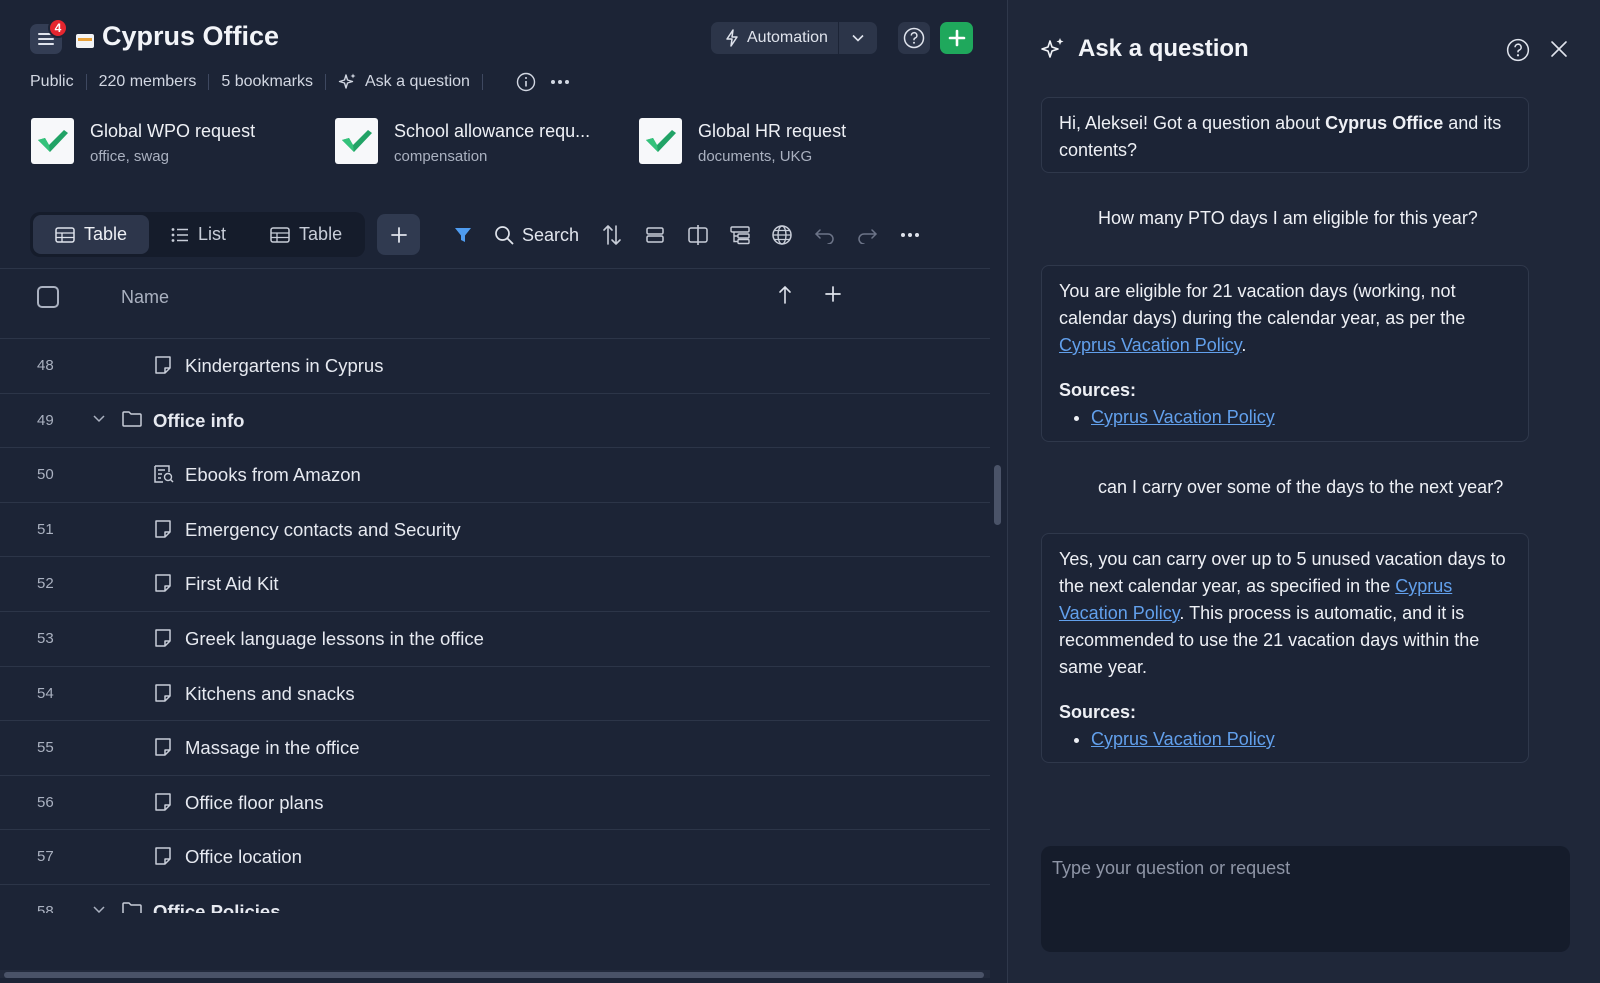 The height and width of the screenshot is (983, 1600). Describe the element at coordinates (1163, 48) in the screenshot. I see `panel-title-text: Ask a question` at that location.